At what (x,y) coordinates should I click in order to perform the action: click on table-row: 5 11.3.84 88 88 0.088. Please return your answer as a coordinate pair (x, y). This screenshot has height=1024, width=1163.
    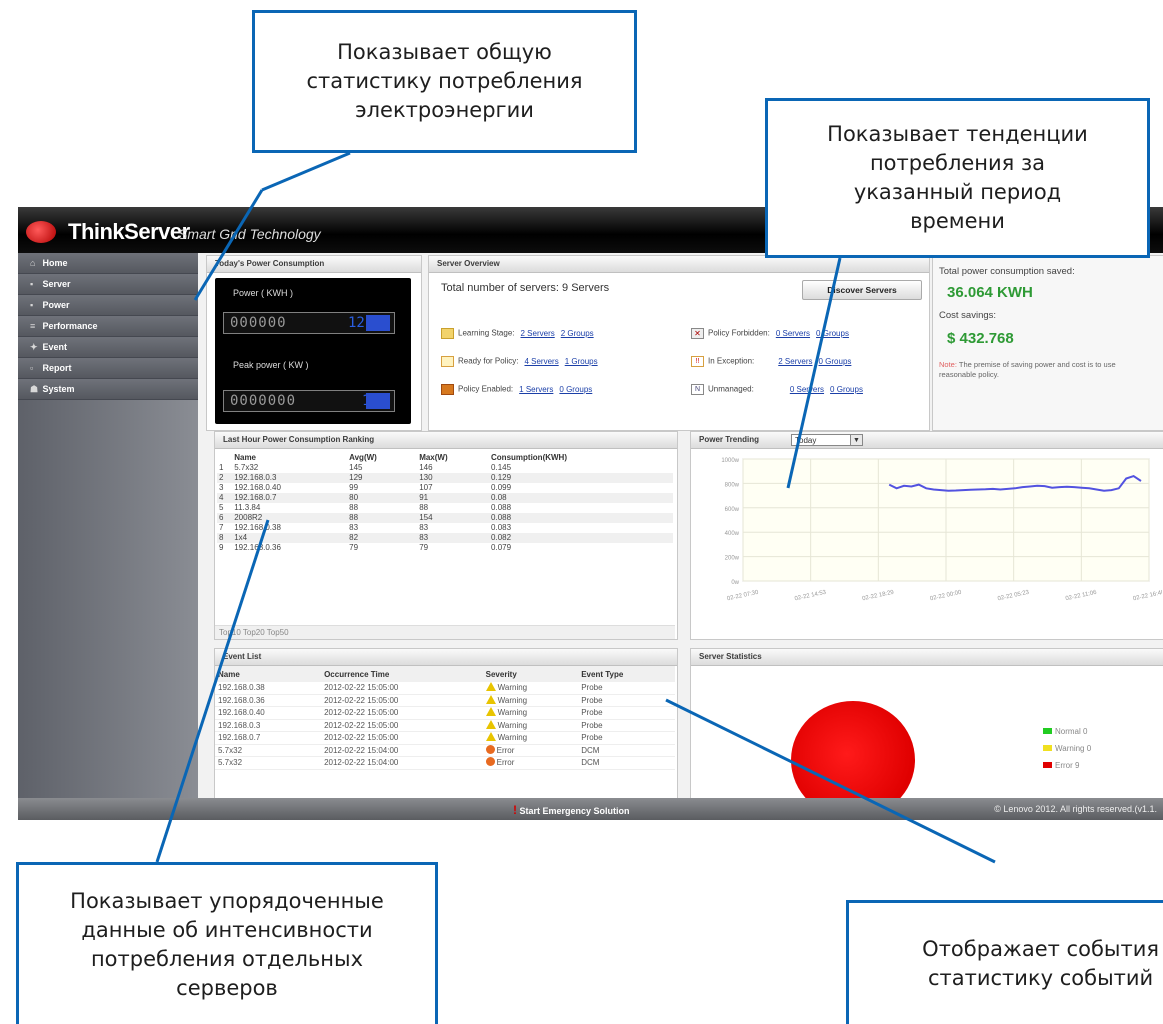
    Looking at the image, I should click on (445, 508).